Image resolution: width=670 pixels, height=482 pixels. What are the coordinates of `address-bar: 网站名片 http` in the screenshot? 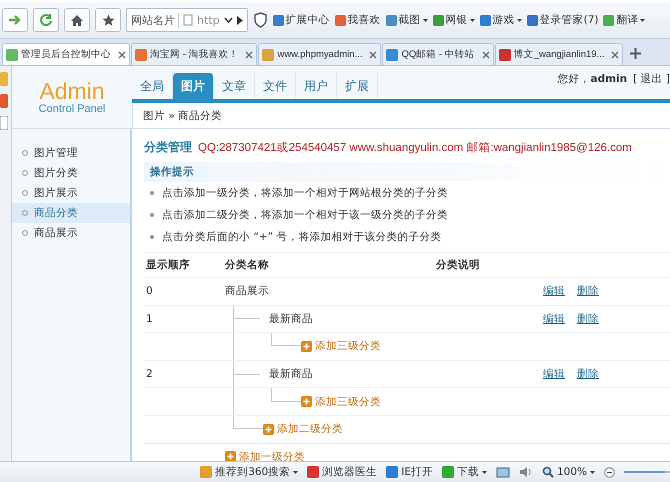 It's located at (187, 20).